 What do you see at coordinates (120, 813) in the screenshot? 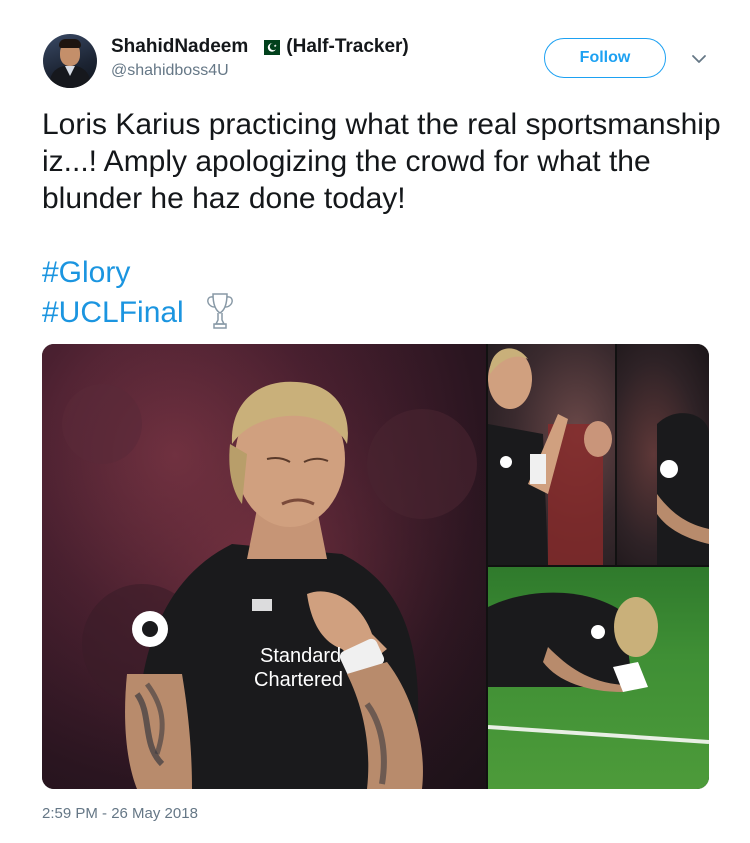
I see `timestamp: 2:59 PM - 26 May 2018` at bounding box center [120, 813].